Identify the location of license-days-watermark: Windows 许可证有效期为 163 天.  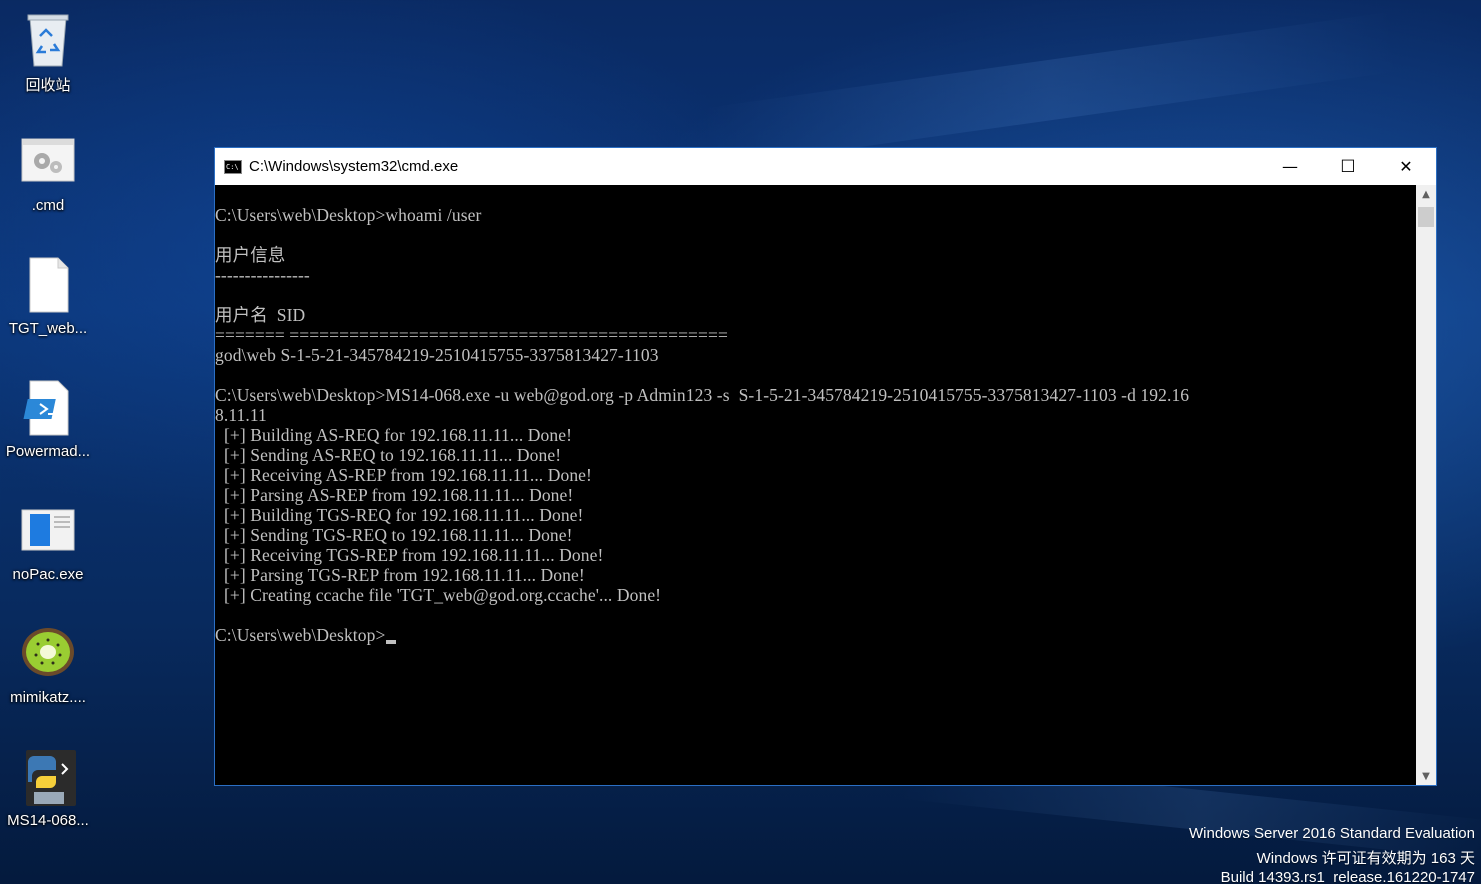
(1365, 858).